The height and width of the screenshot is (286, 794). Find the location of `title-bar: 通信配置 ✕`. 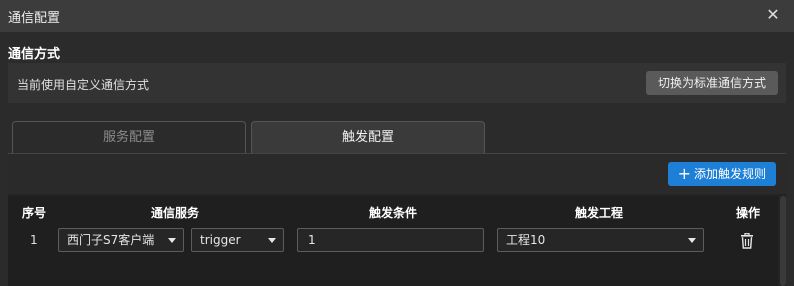

title-bar: 通信配置 ✕ is located at coordinates (397, 16).